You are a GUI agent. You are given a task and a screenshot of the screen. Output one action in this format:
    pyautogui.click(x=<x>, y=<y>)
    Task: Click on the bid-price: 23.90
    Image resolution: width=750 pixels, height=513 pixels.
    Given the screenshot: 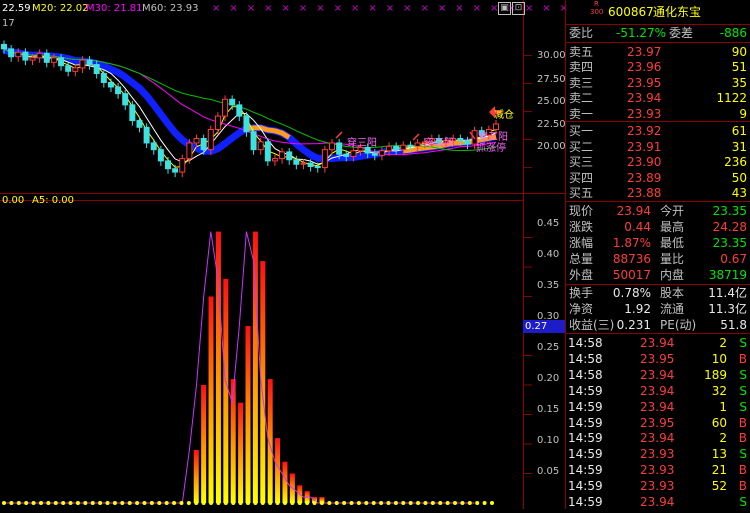 What is the action you would take?
    pyautogui.click(x=644, y=162)
    